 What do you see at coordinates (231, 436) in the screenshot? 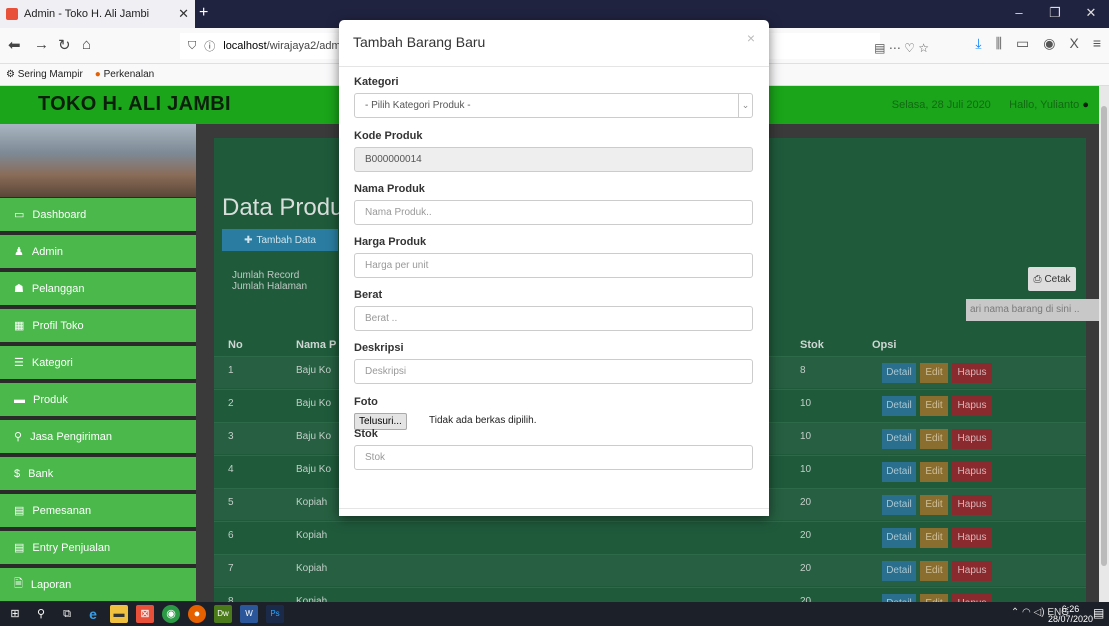
I see `row-no: 3` at bounding box center [231, 436].